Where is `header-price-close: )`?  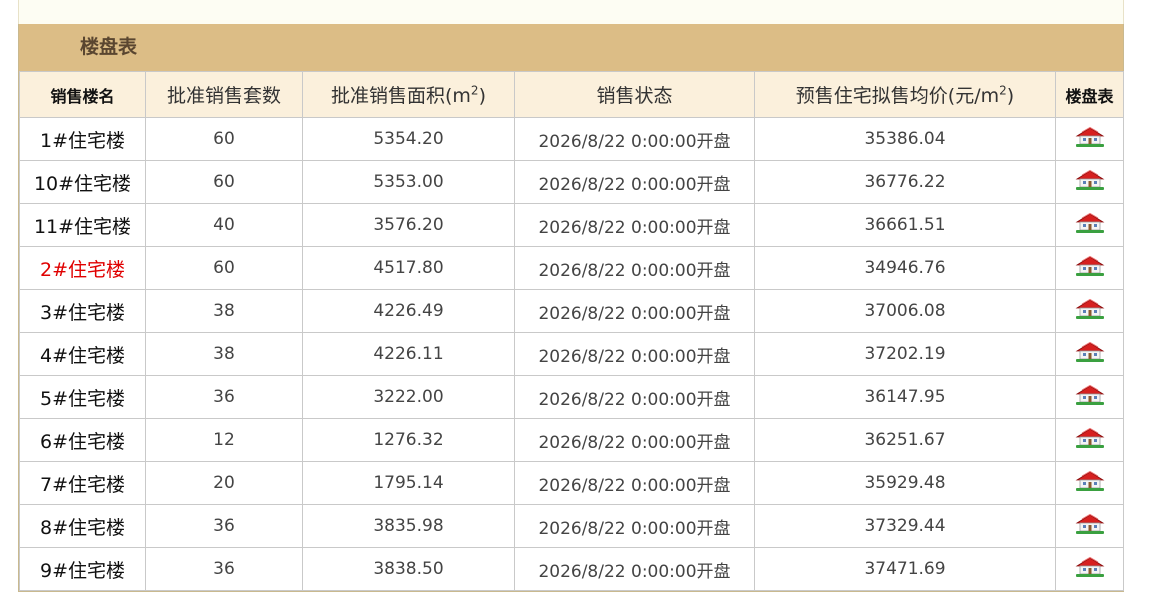
header-price-close: ) is located at coordinates (1010, 96).